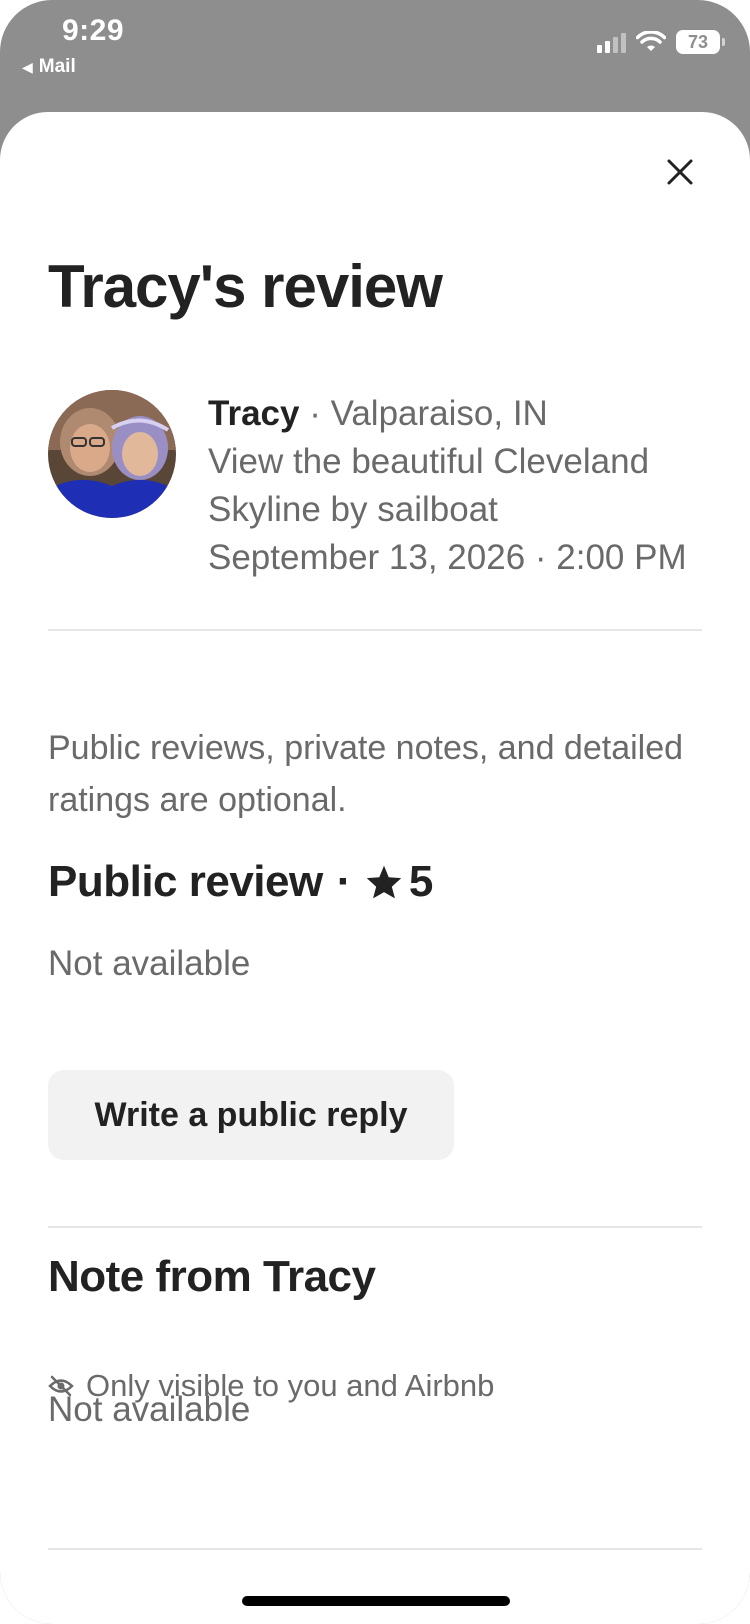 The image size is (750, 1624). I want to click on page-title: Tracy's review, so click(245, 286).